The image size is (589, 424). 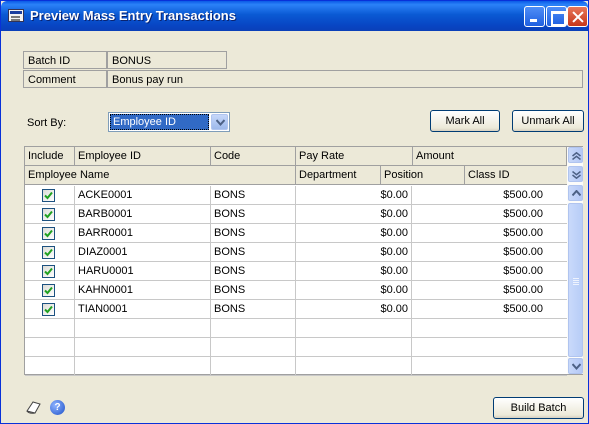 What do you see at coordinates (16, 15) in the screenshot?
I see `window-icon` at bounding box center [16, 15].